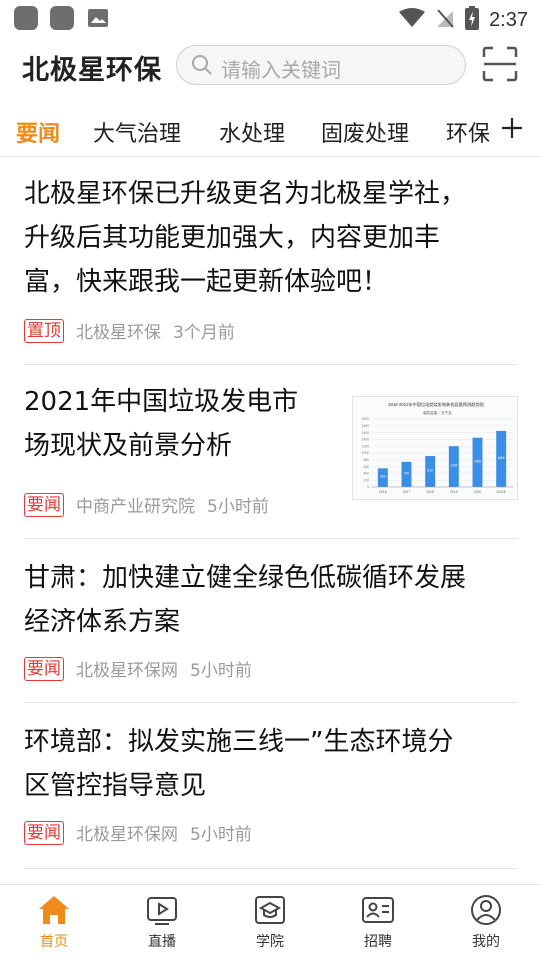 This screenshot has height=961, width=540. I want to click on scan-icon, so click(500, 64).